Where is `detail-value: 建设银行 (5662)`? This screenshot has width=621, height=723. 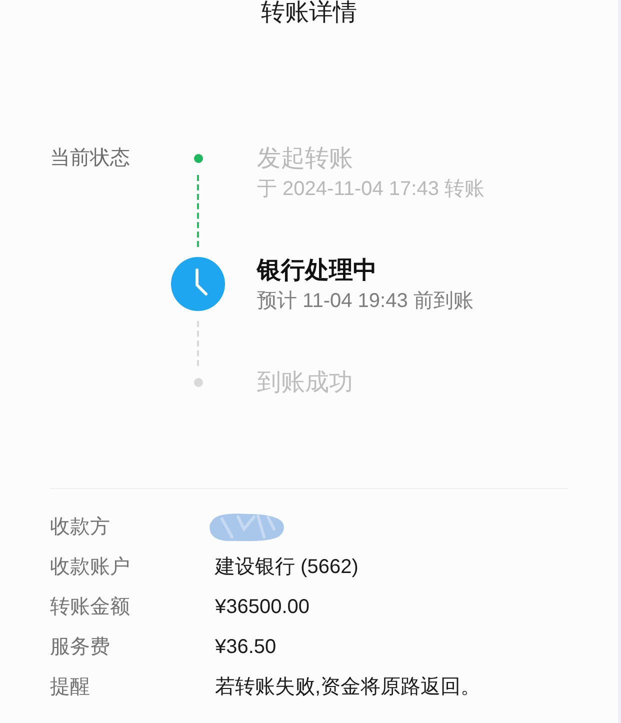 detail-value: 建设银行 (5662) is located at coordinates (286, 567).